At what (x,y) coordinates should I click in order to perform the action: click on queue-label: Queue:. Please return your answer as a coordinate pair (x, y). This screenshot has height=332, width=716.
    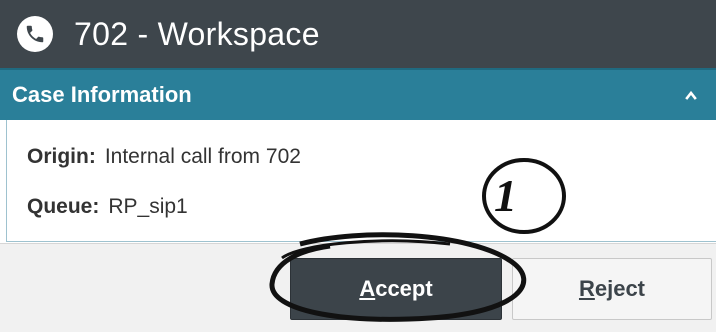
    Looking at the image, I should click on (63, 206).